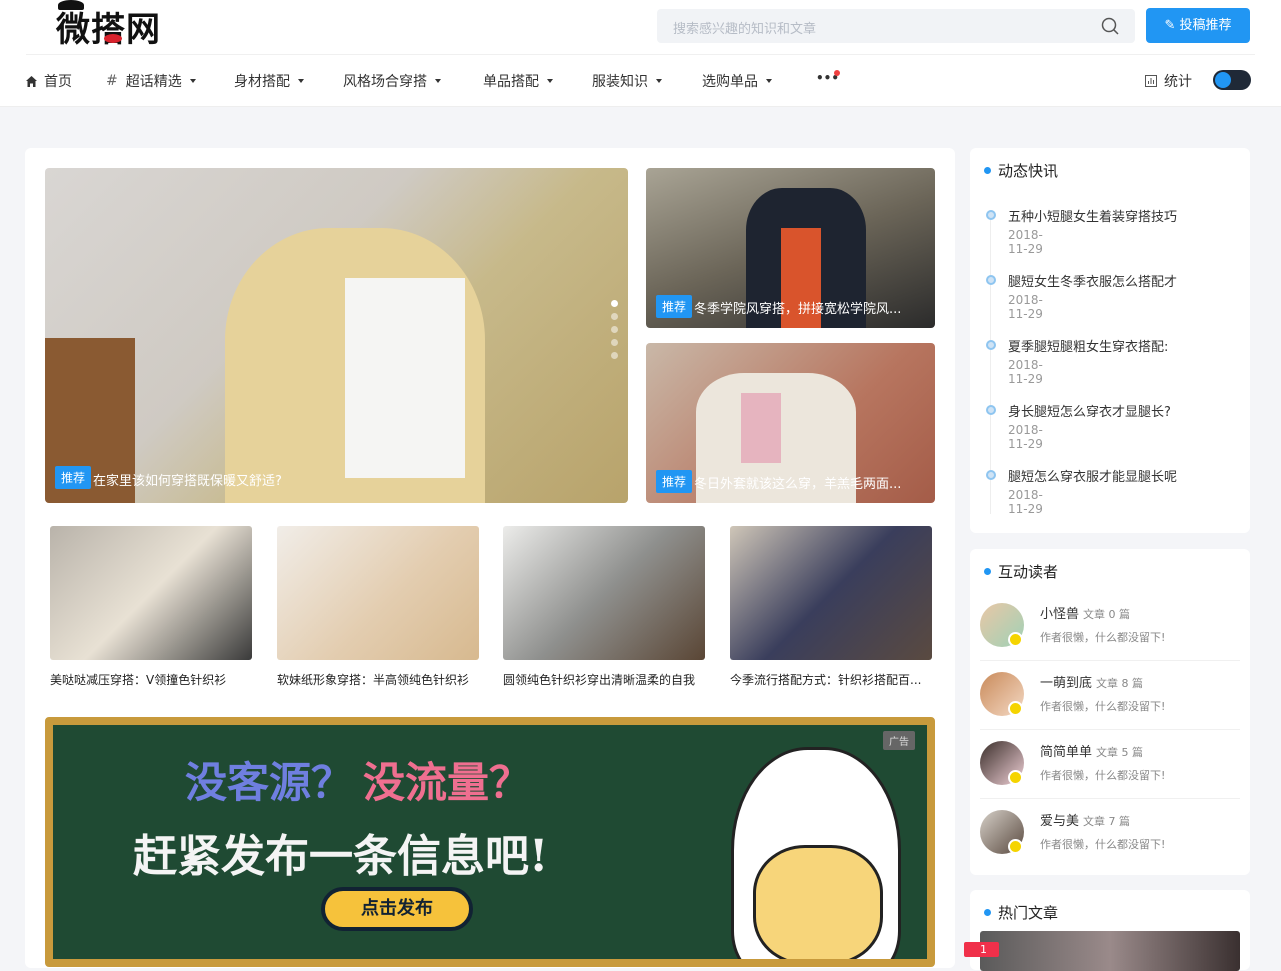  Describe the element at coordinates (745, 29) in the screenshot. I see `search-placeholder: 搜索感兴趣的知识和文章` at that location.